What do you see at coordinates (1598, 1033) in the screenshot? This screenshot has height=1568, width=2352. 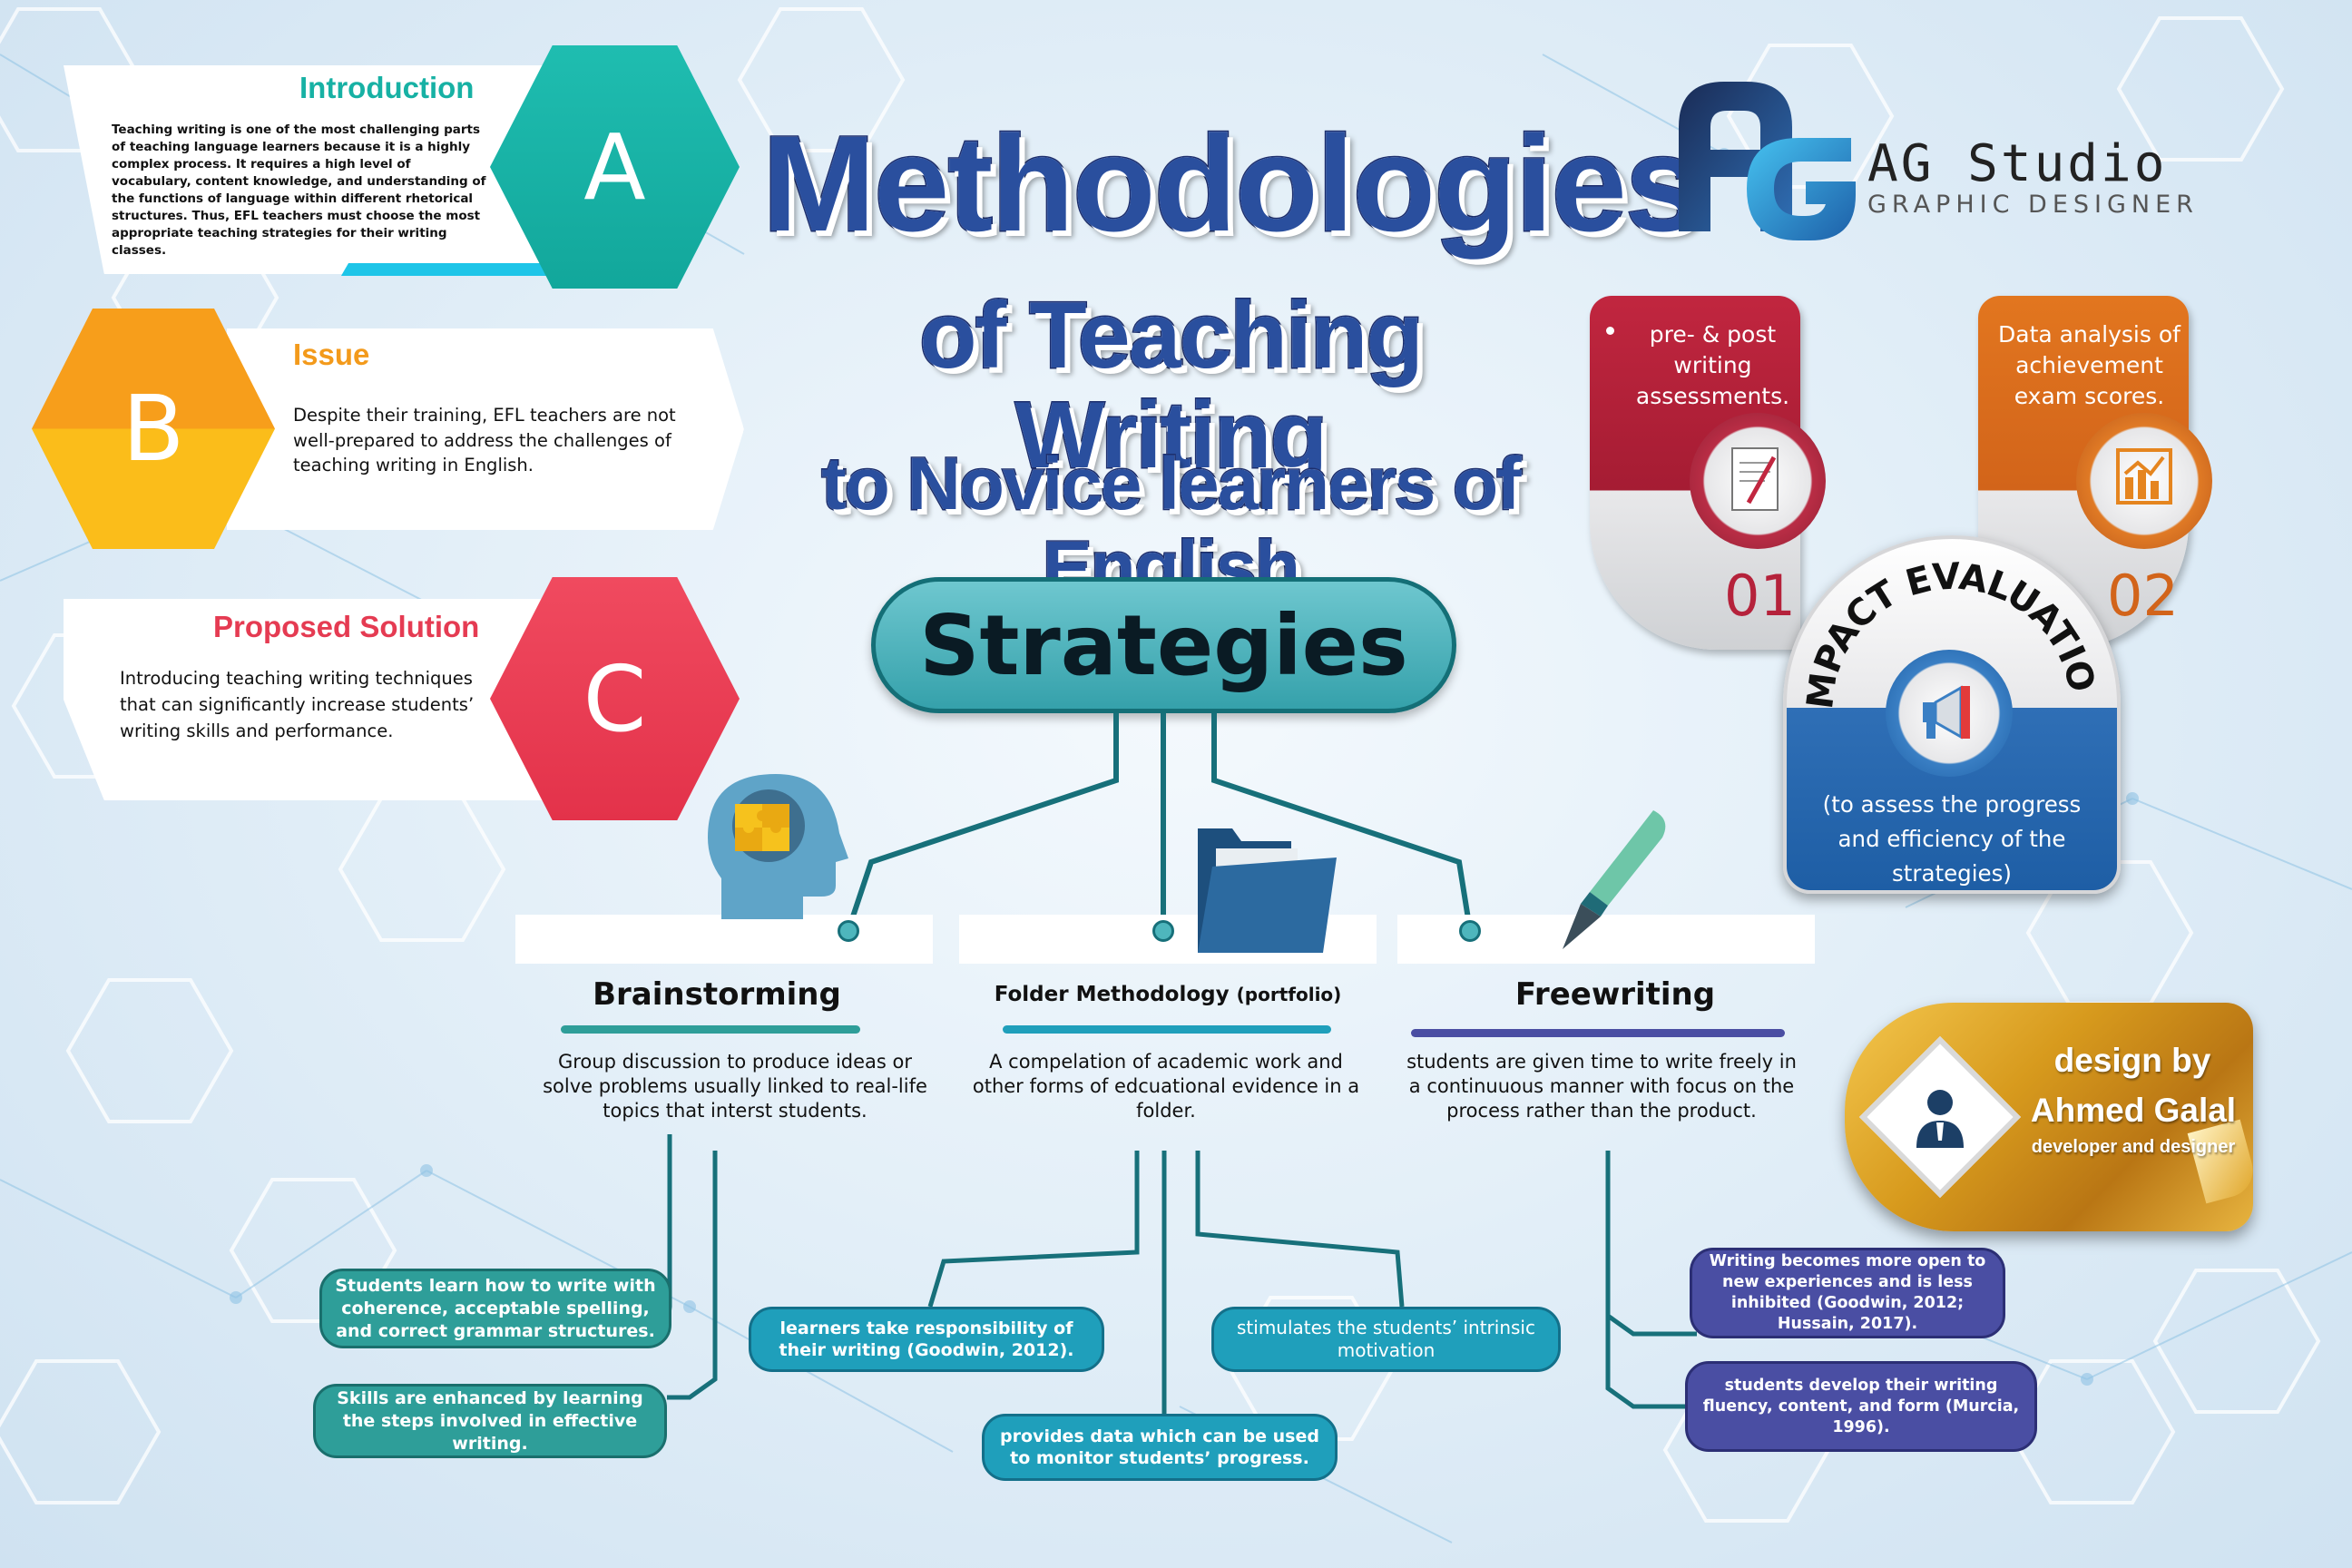 I see `freewriting-underline` at bounding box center [1598, 1033].